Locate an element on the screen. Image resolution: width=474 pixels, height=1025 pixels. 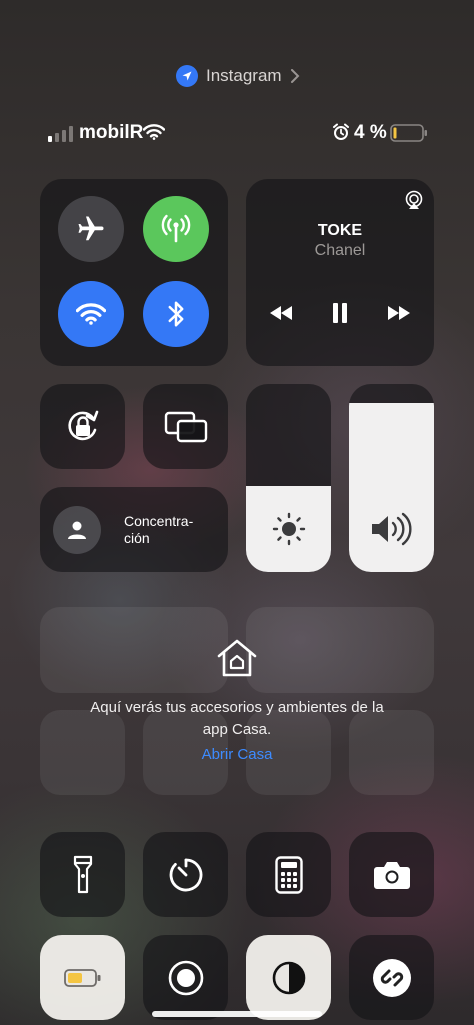
rewind-icon is located at coordinates (281, 313).